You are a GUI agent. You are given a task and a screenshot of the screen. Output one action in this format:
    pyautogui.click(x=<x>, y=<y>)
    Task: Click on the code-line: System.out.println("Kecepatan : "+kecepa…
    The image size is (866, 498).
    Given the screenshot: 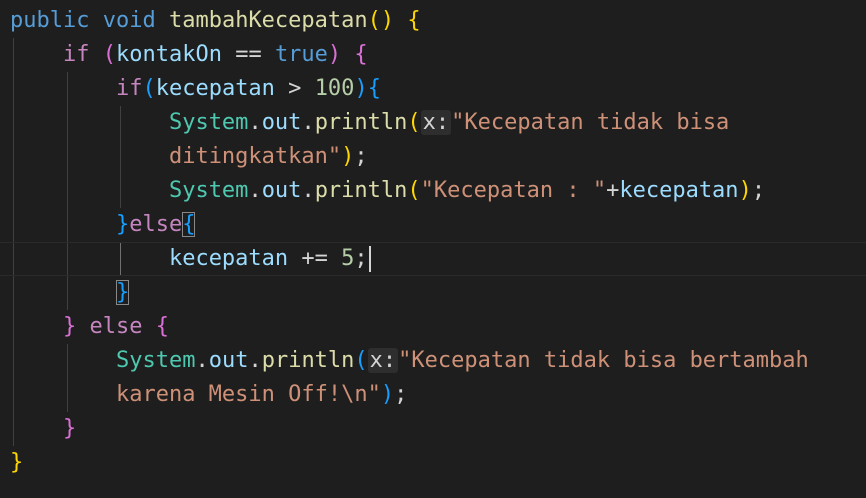 What is the action you would take?
    pyautogui.click(x=433, y=191)
    